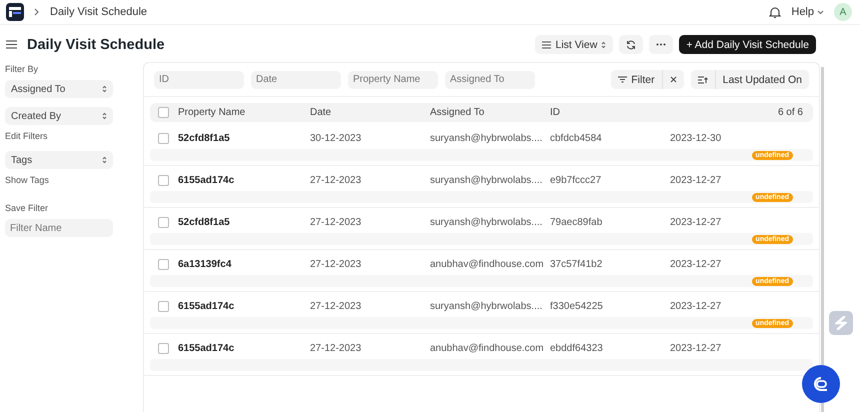 The width and height of the screenshot is (860, 412). What do you see at coordinates (393, 79) in the screenshot?
I see `filter-field: Property Name` at bounding box center [393, 79].